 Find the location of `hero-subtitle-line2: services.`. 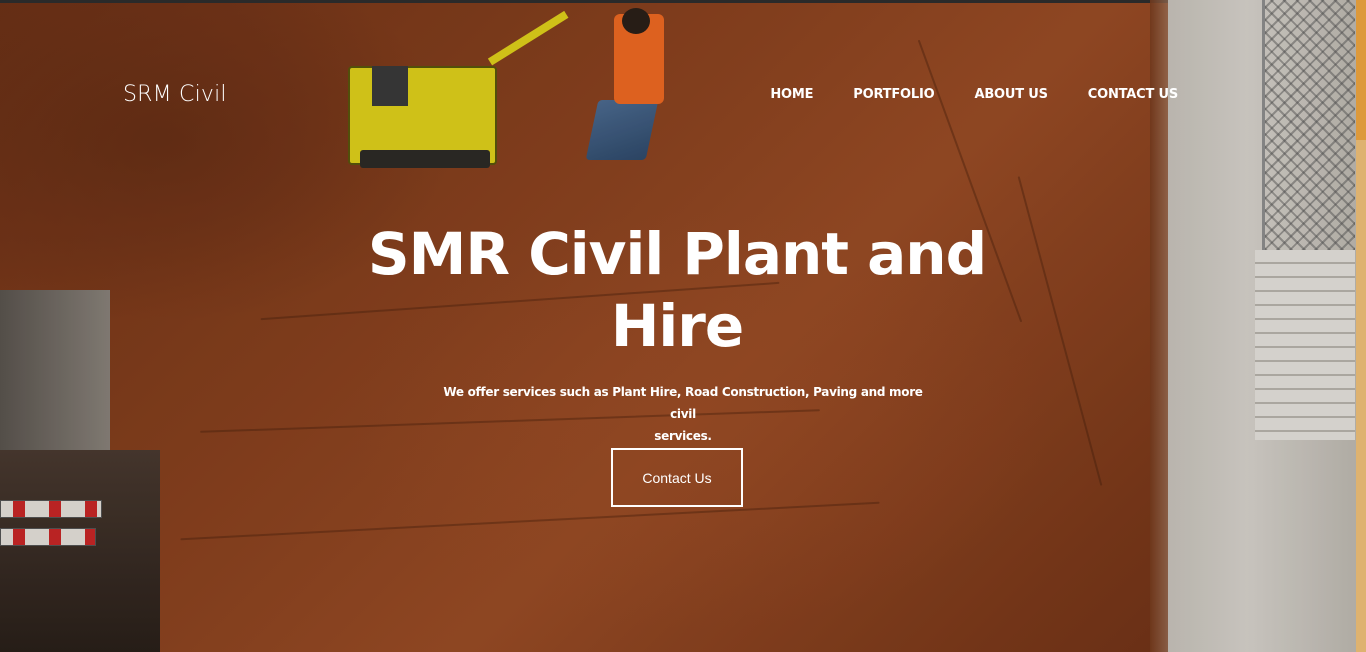

hero-subtitle-line2: services. is located at coordinates (683, 436).